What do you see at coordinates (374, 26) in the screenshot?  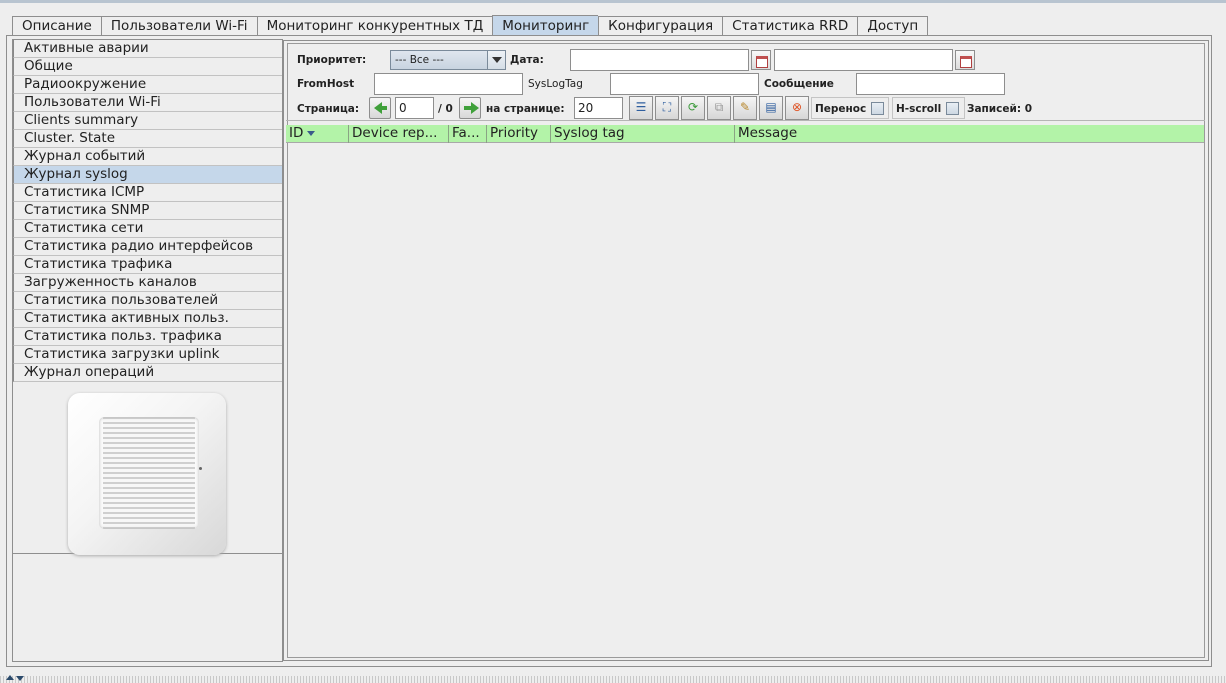 I see `tab-competitor-ap-monitoring: Мониторинг конкурентных ТД` at bounding box center [374, 26].